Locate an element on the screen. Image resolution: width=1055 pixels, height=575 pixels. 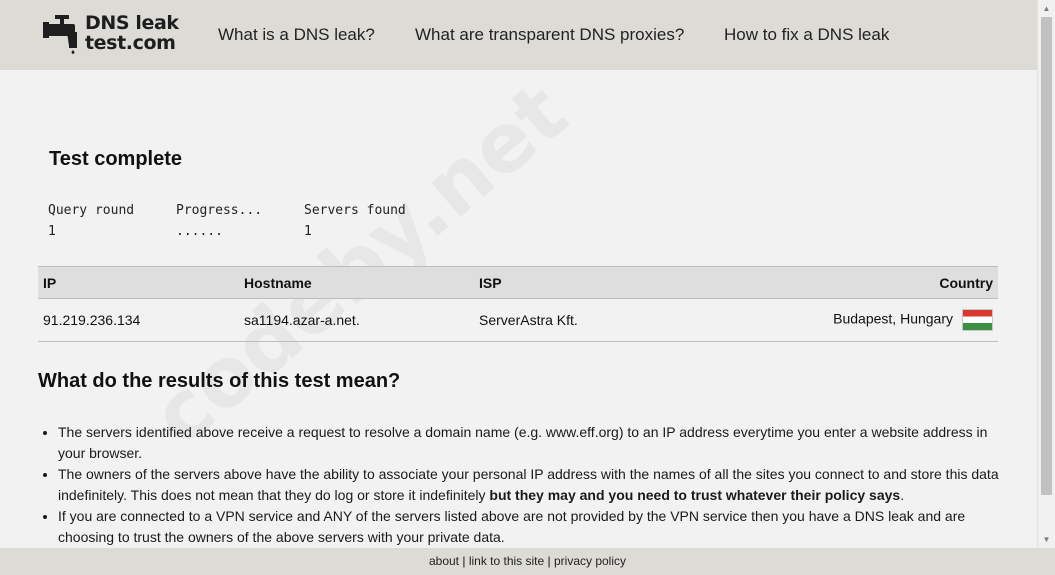
hungary-flag-icon is located at coordinates (977, 320).